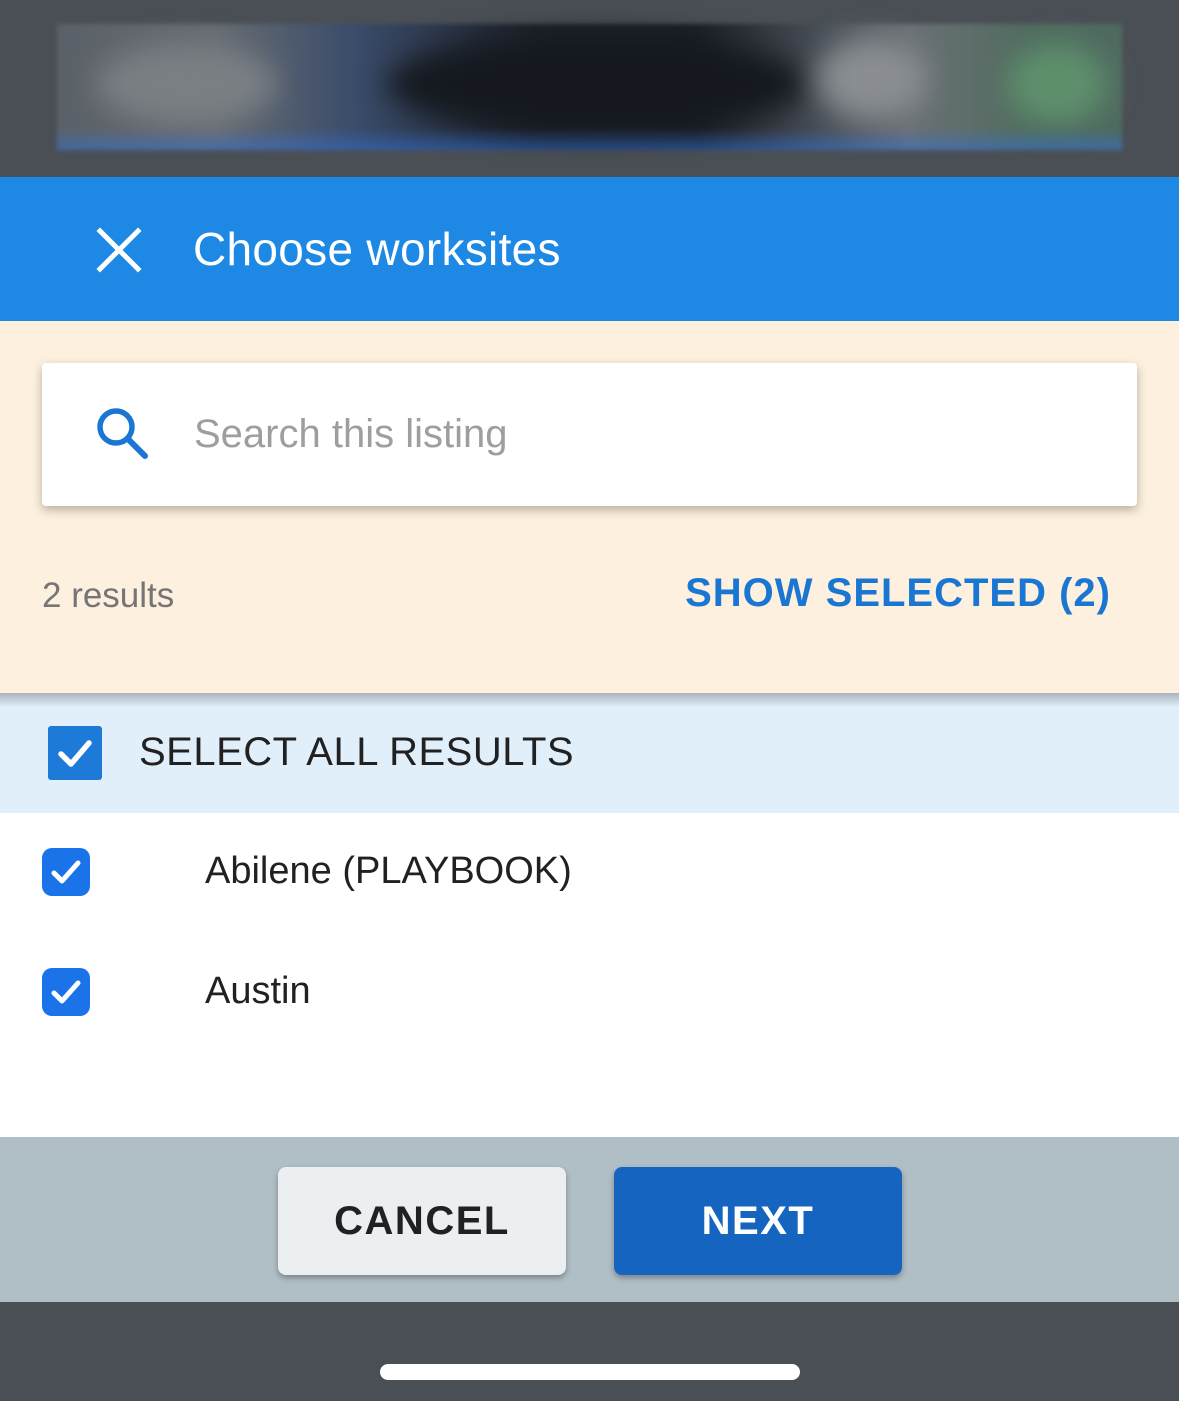 The width and height of the screenshot is (1179, 1401). Describe the element at coordinates (758, 1221) in the screenshot. I see `next-button: NEXT` at that location.